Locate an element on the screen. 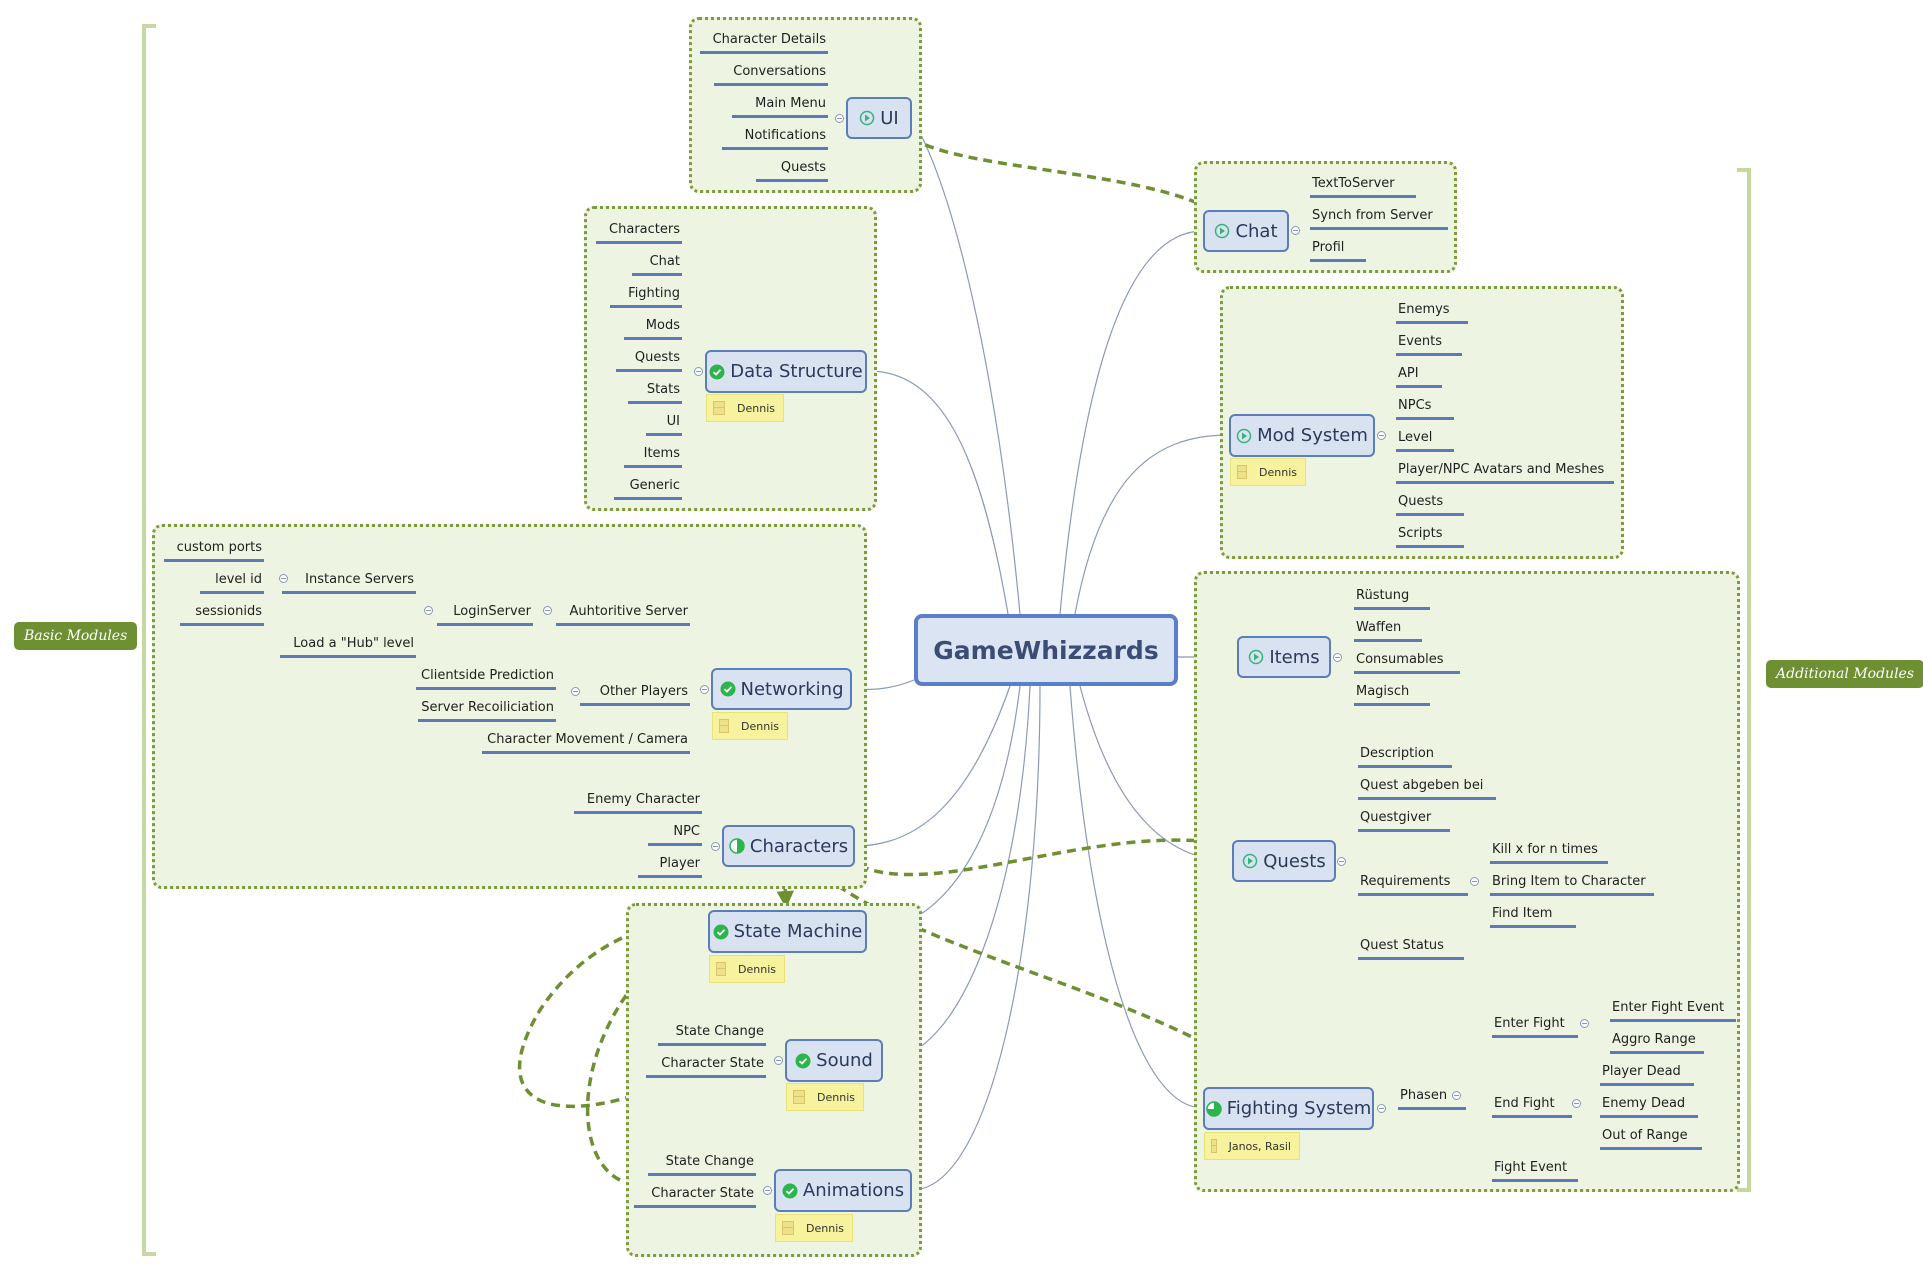  data-structure-leaf: Items is located at coordinates (653, 457).